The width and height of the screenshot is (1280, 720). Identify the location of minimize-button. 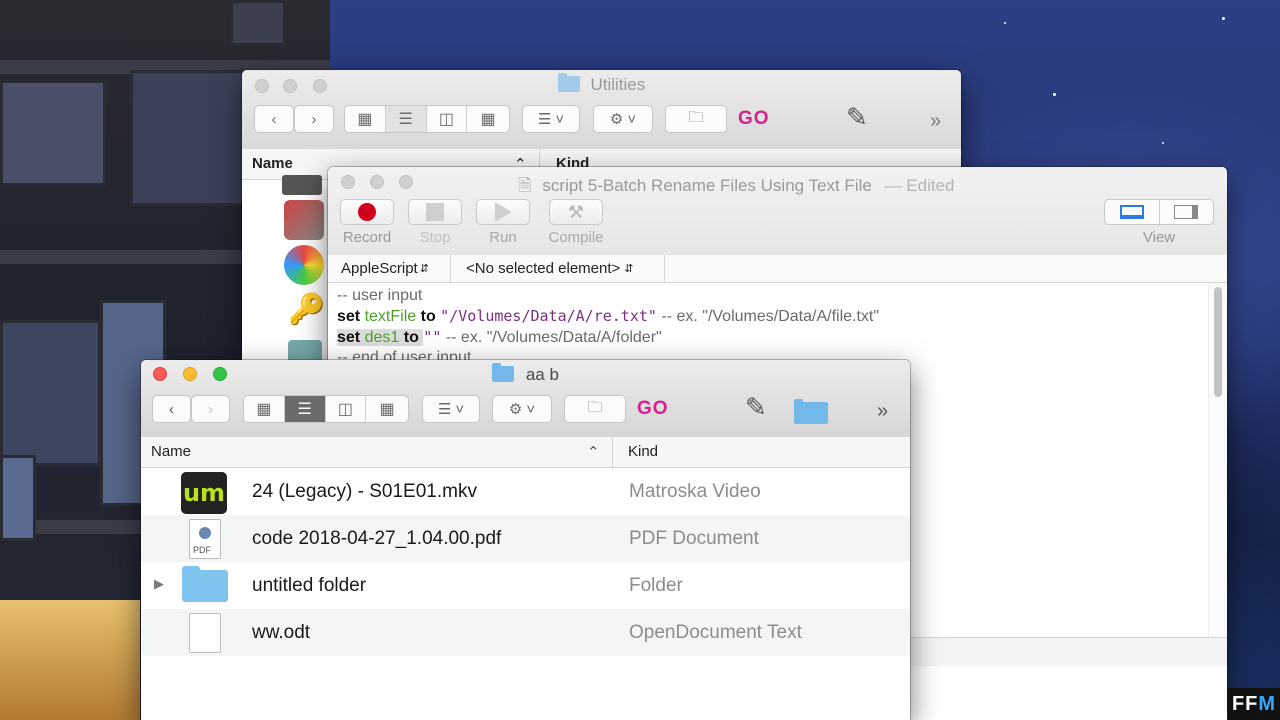
(377, 182).